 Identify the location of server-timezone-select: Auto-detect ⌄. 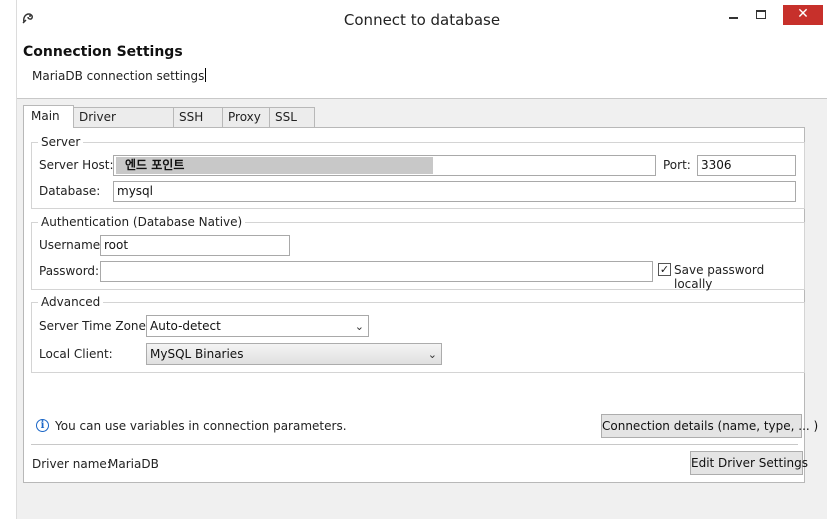
(257, 326).